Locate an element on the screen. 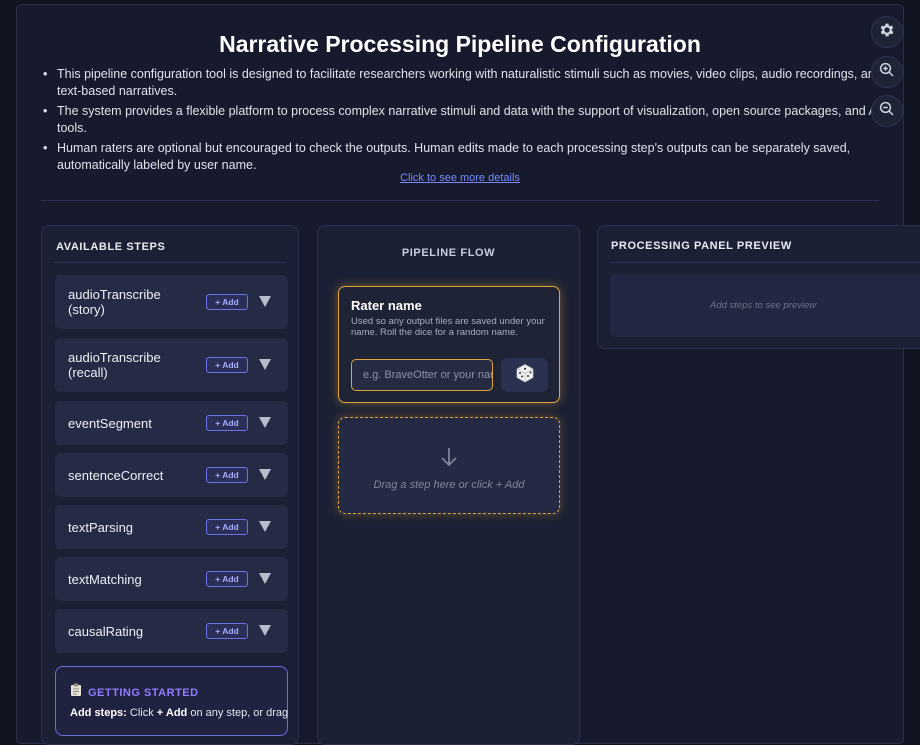 This screenshot has width=920, height=745. drop-zone-text: Drag a step here or click + Add is located at coordinates (449, 485).